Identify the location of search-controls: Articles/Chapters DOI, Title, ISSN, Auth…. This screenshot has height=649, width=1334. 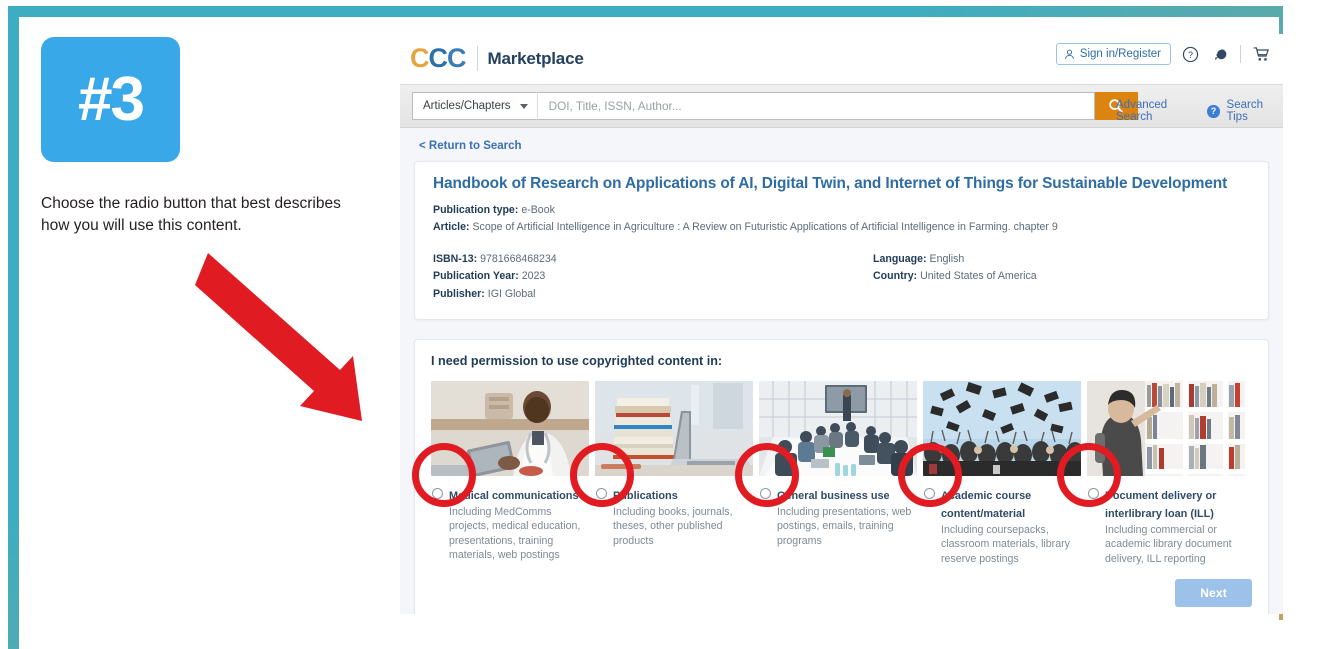
(775, 106).